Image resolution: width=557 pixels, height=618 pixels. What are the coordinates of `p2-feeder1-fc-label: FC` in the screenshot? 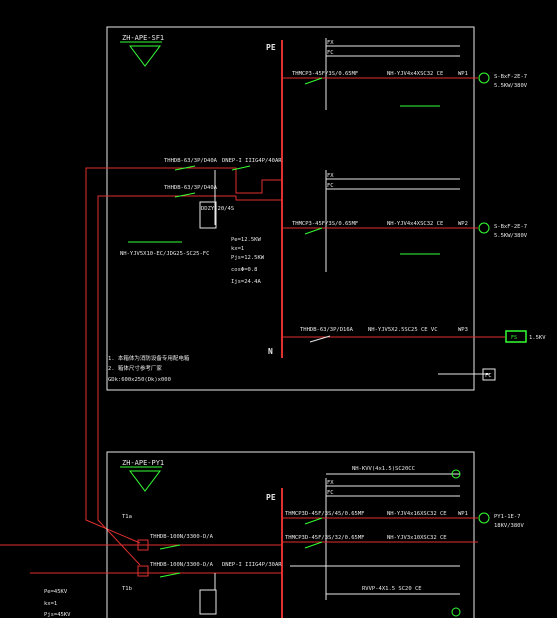 It's located at (330, 493).